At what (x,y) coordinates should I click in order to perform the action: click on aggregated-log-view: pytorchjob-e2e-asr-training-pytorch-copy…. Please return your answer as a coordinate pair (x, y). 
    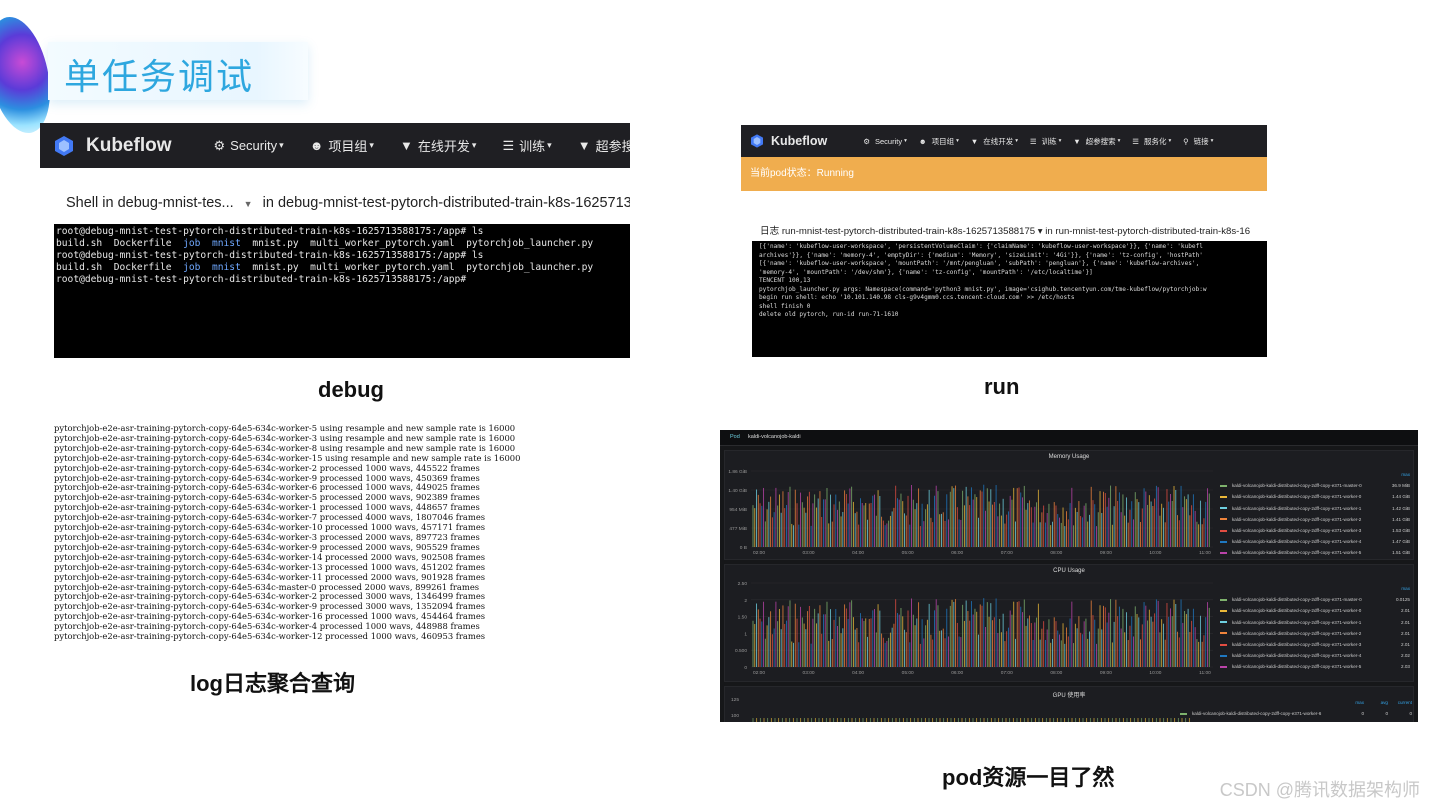
    Looking at the image, I should click on (334, 534).